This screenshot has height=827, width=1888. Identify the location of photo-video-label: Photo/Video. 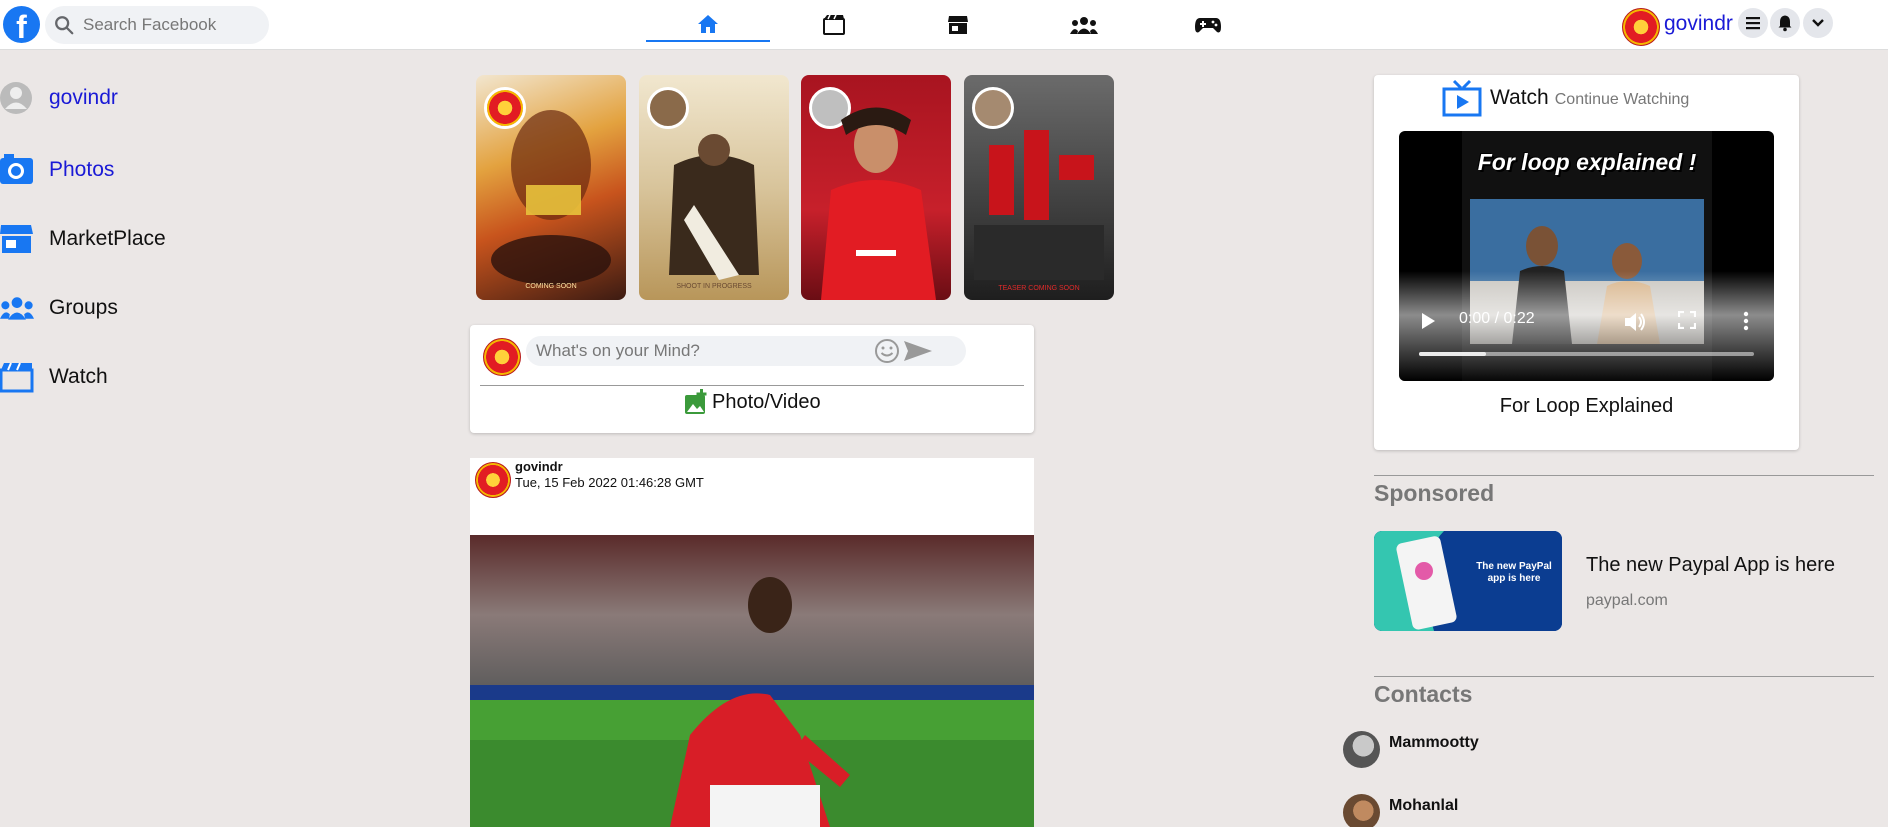
(766, 401).